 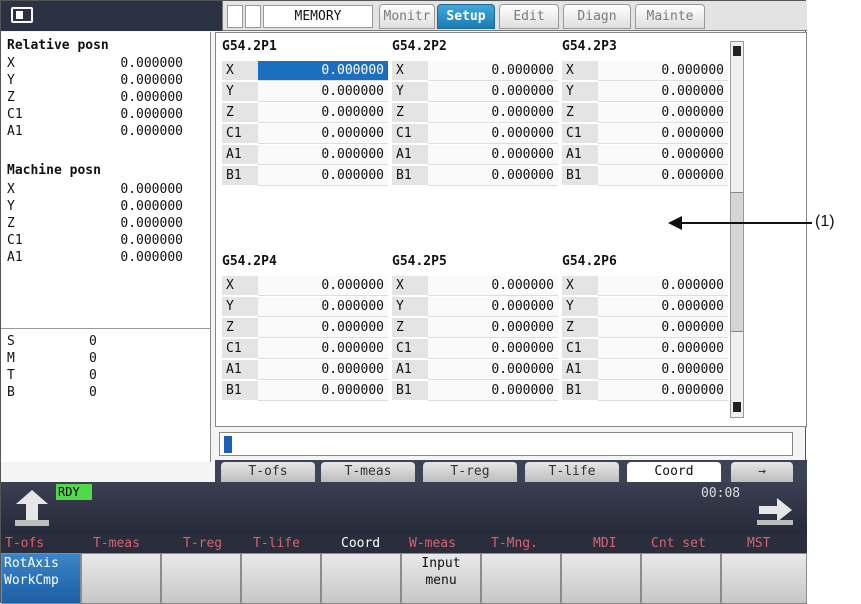 What do you see at coordinates (368, 472) in the screenshot?
I see `subtab-t-meas: T-meas` at bounding box center [368, 472].